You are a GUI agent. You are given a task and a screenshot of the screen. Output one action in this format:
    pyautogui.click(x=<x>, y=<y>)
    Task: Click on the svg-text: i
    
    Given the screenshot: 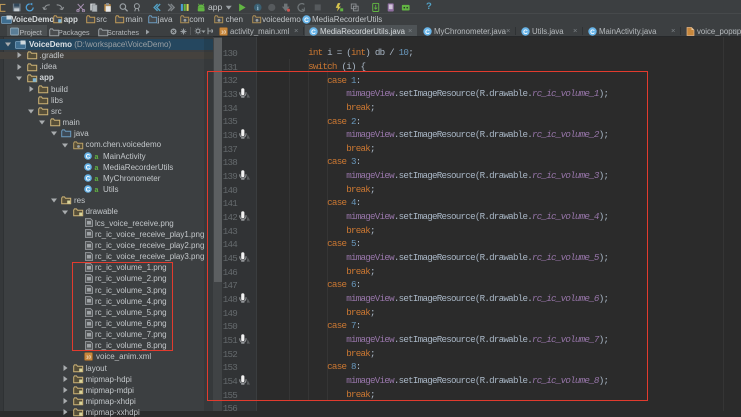 What is the action you would take?
    pyautogui.click(x=258, y=8)
    